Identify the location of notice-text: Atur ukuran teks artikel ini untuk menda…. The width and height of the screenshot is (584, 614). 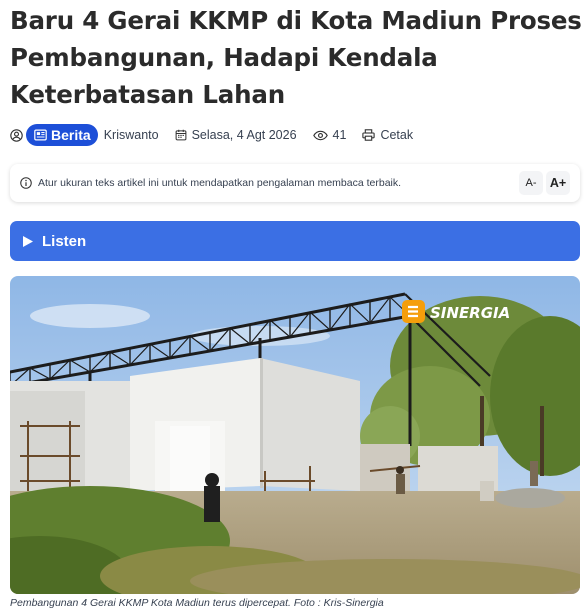
(220, 183).